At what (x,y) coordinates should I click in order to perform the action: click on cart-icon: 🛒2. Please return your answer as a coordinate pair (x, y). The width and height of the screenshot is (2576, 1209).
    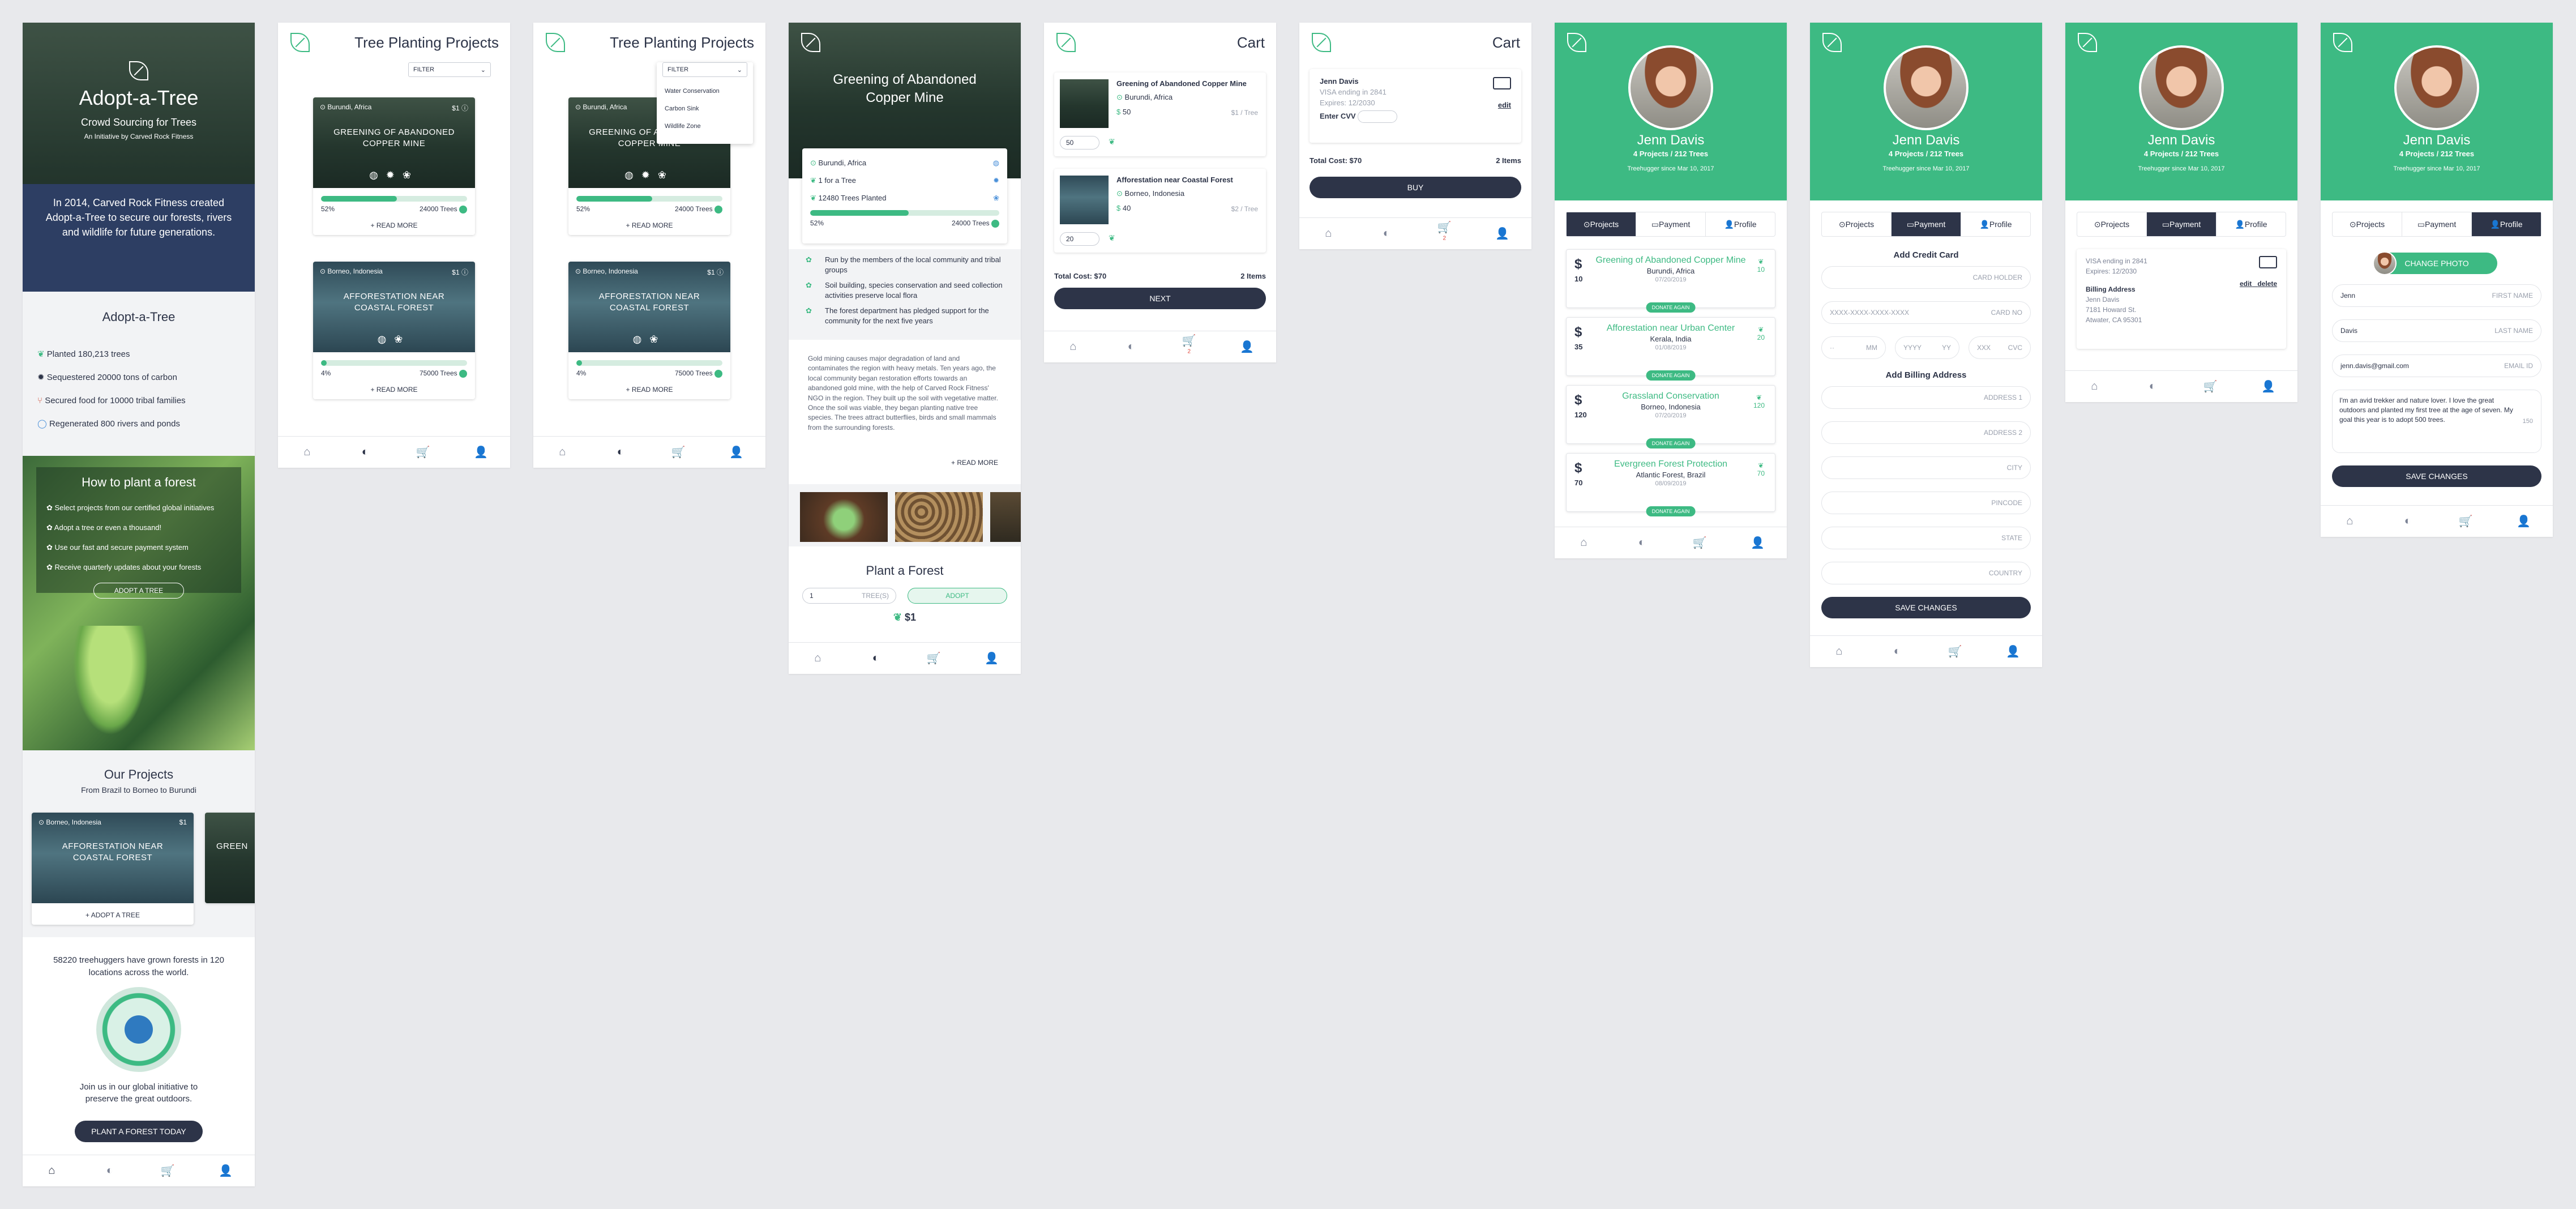
    Looking at the image, I should click on (1444, 233).